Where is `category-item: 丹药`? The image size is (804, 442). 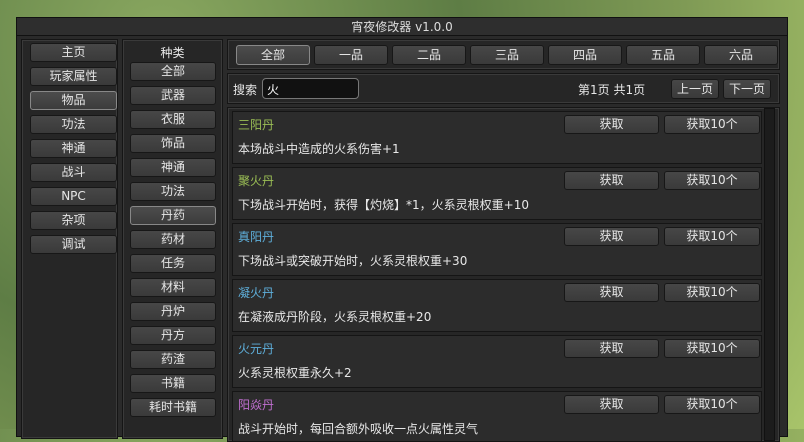
category-item: 丹药 is located at coordinates (173, 215).